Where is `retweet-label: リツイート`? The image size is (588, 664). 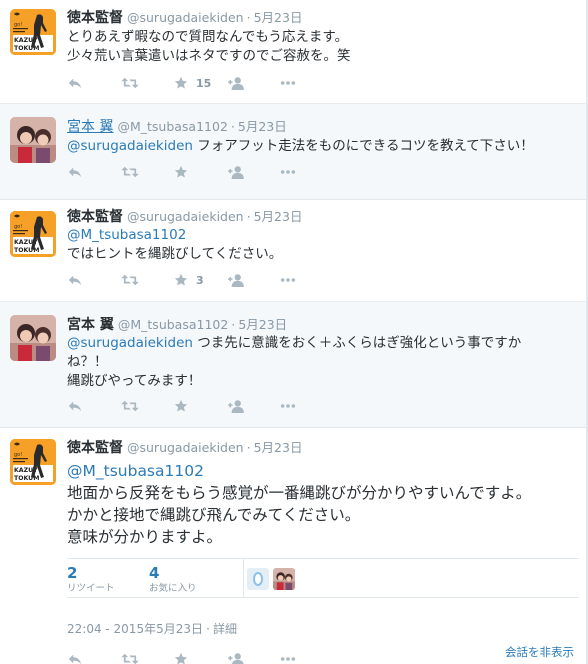 retweet-label: リツイート is located at coordinates (91, 588).